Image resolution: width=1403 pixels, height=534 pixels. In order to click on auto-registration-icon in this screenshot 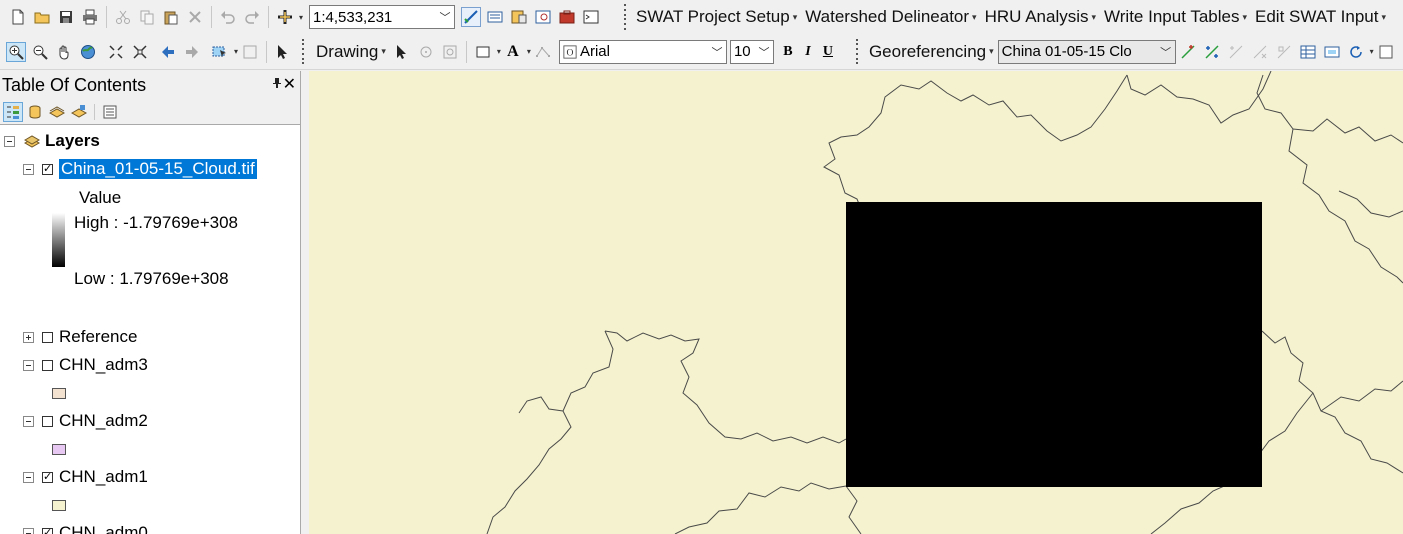, I will do `click(1284, 52)`.